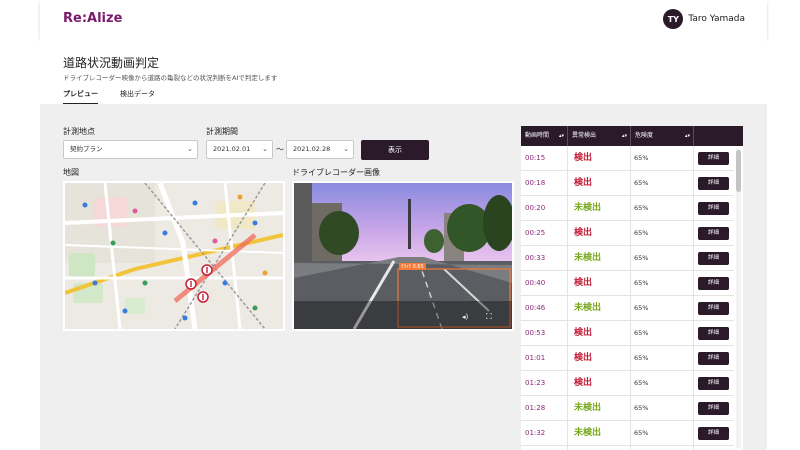 This screenshot has height=450, width=800. Describe the element at coordinates (738, 171) in the screenshot. I see `scrollbar-thumb` at that location.